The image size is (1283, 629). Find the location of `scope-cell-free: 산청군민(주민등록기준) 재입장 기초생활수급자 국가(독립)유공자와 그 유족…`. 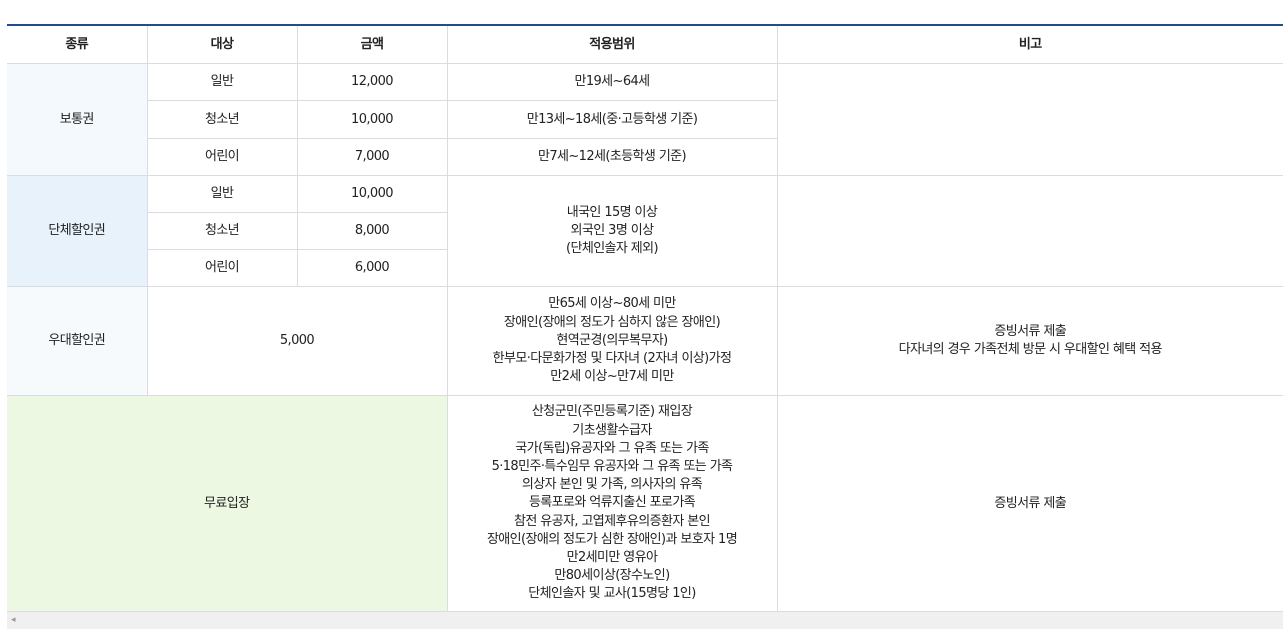

scope-cell-free: 산청군민(주민등록기준) 재입장 기초생활수급자 국가(독립)유공자와 그 유족… is located at coordinates (612, 503).